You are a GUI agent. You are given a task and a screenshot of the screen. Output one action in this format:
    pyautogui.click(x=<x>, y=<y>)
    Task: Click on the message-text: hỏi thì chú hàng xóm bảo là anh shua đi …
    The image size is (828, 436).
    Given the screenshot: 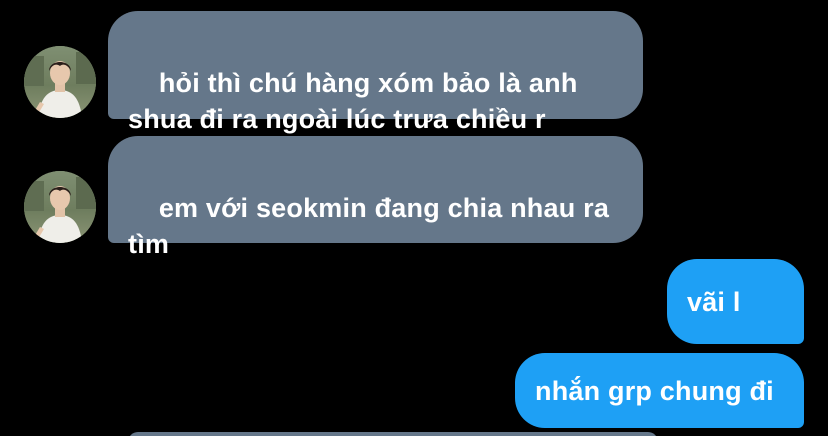 What is the action you would take?
    pyautogui.click(x=353, y=101)
    